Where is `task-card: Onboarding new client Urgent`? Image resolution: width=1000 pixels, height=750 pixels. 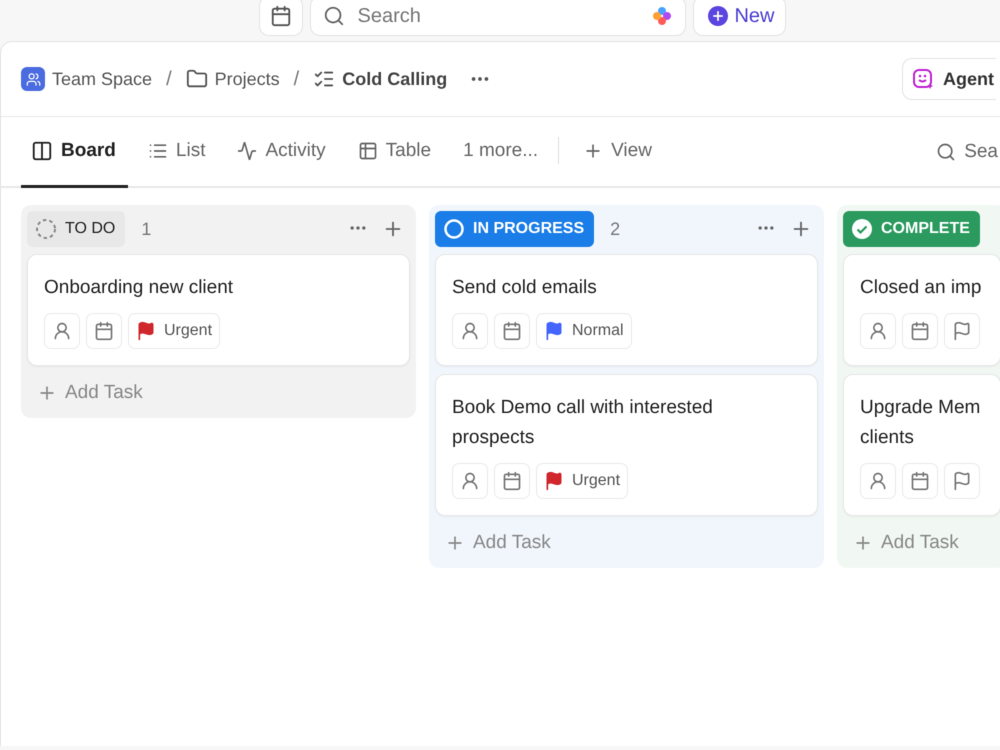 task-card: Onboarding new client Urgent is located at coordinates (218, 310).